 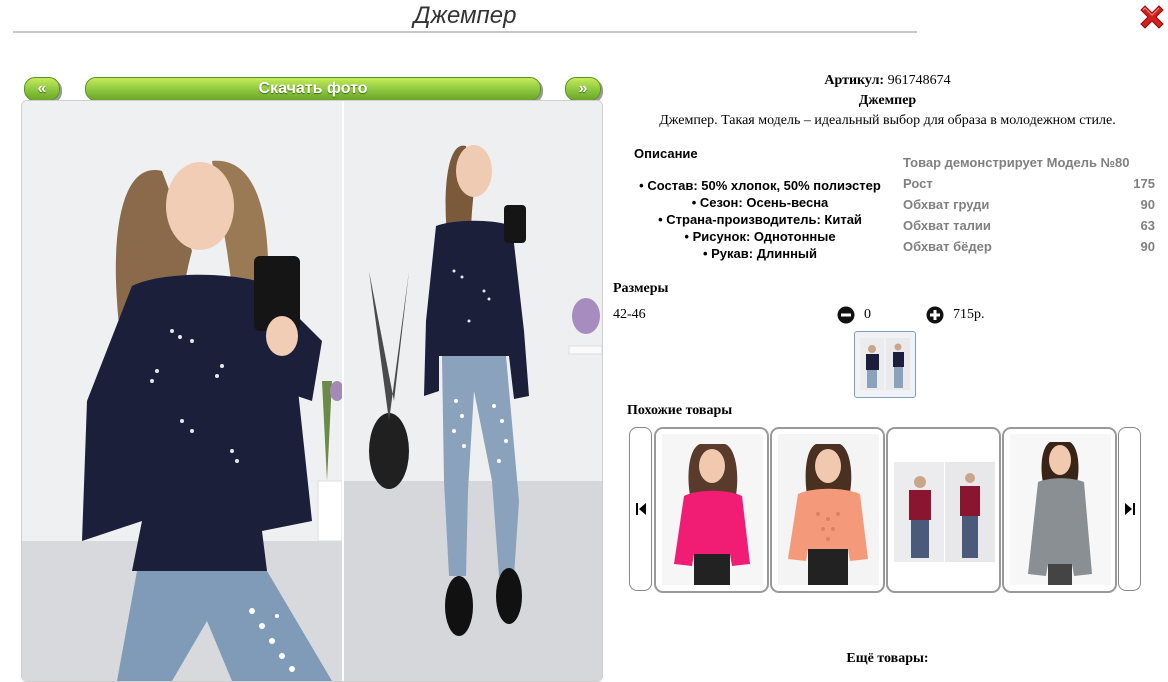 I want to click on more-products-heading: Ещё товары:, so click(x=887, y=658).